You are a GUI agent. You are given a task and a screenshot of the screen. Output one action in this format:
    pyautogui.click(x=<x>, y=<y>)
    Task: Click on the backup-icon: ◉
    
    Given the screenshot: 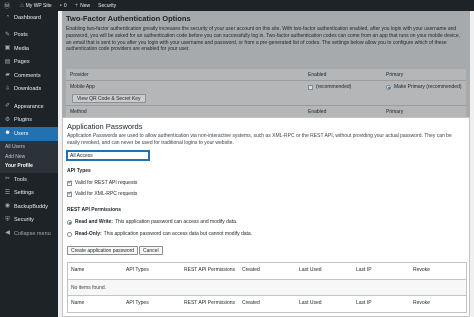 What is the action you would take?
    pyautogui.click(x=7, y=206)
    